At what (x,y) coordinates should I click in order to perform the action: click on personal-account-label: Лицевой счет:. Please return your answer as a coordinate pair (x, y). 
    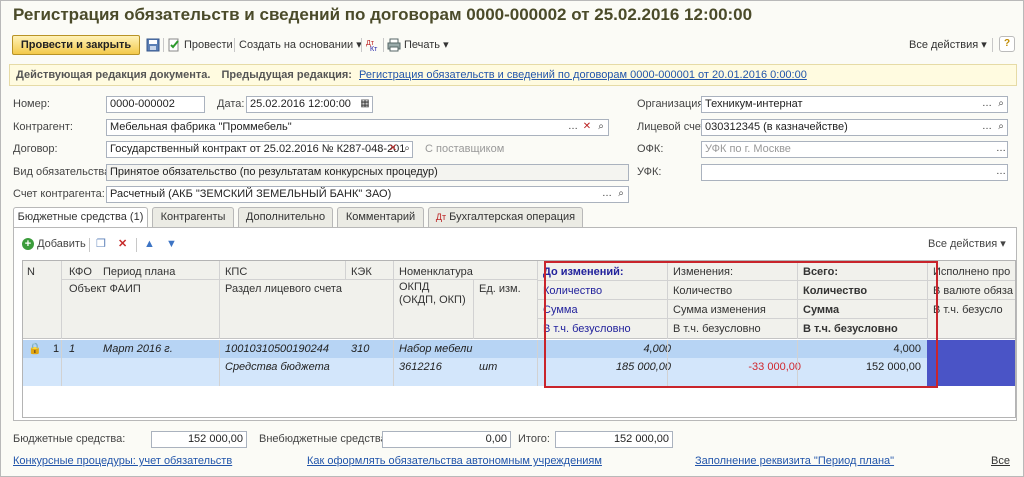
    Looking at the image, I should click on (673, 127).